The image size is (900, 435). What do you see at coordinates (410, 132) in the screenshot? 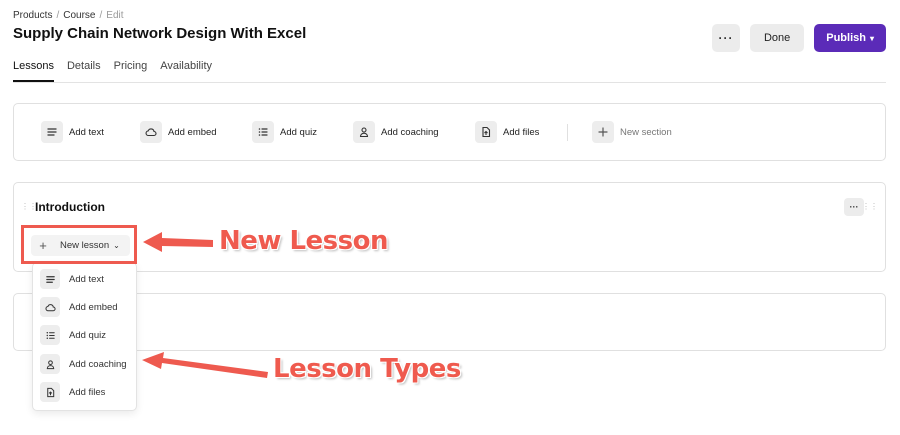
I see `add-coaching-label: Add coaching` at bounding box center [410, 132].